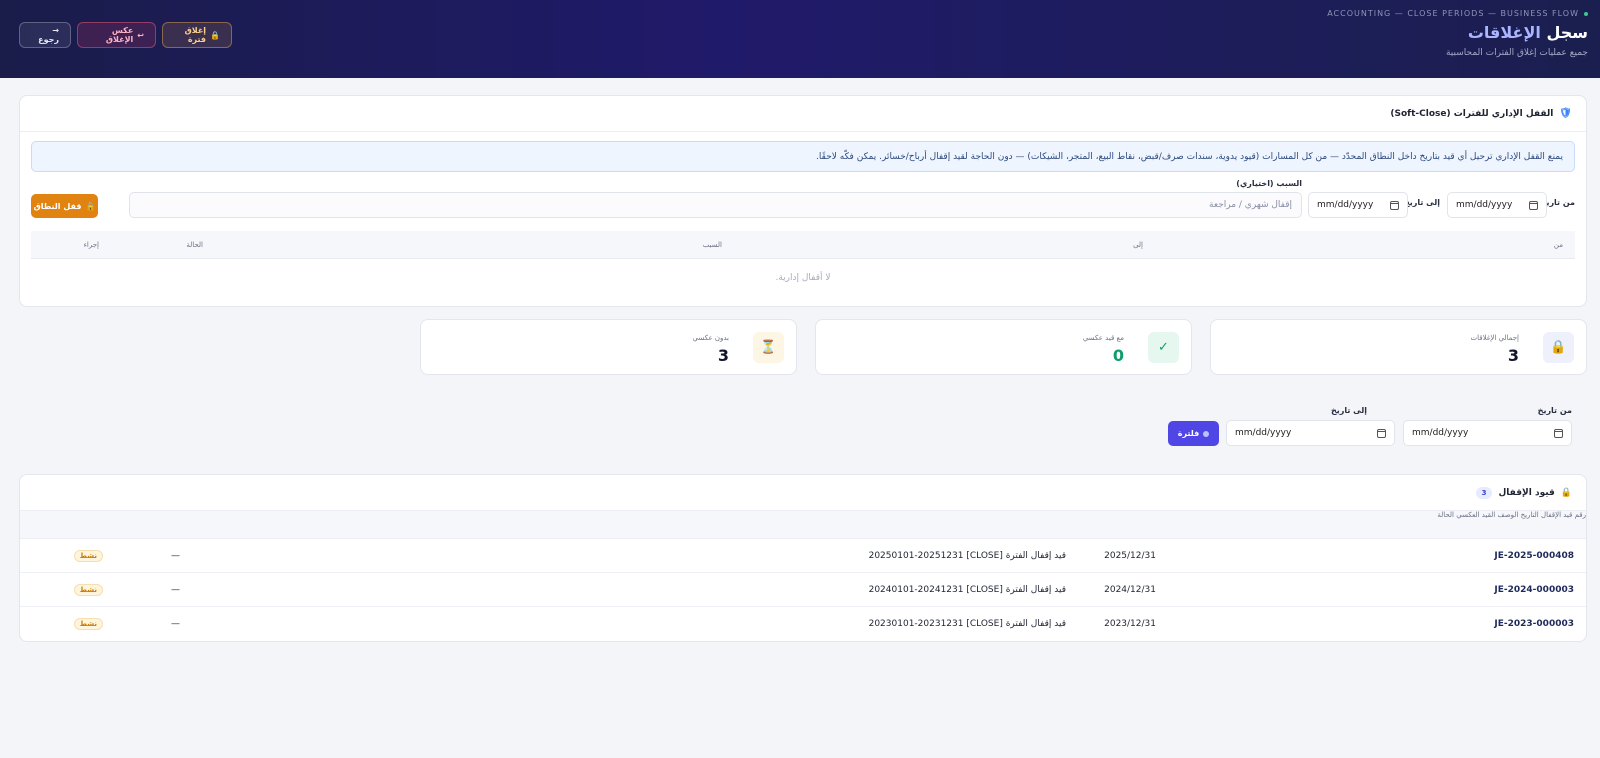 This screenshot has width=1600, height=758. Describe the element at coordinates (119, 35) in the screenshot. I see `reverse-close-label: عكس الإغلاق` at that location.